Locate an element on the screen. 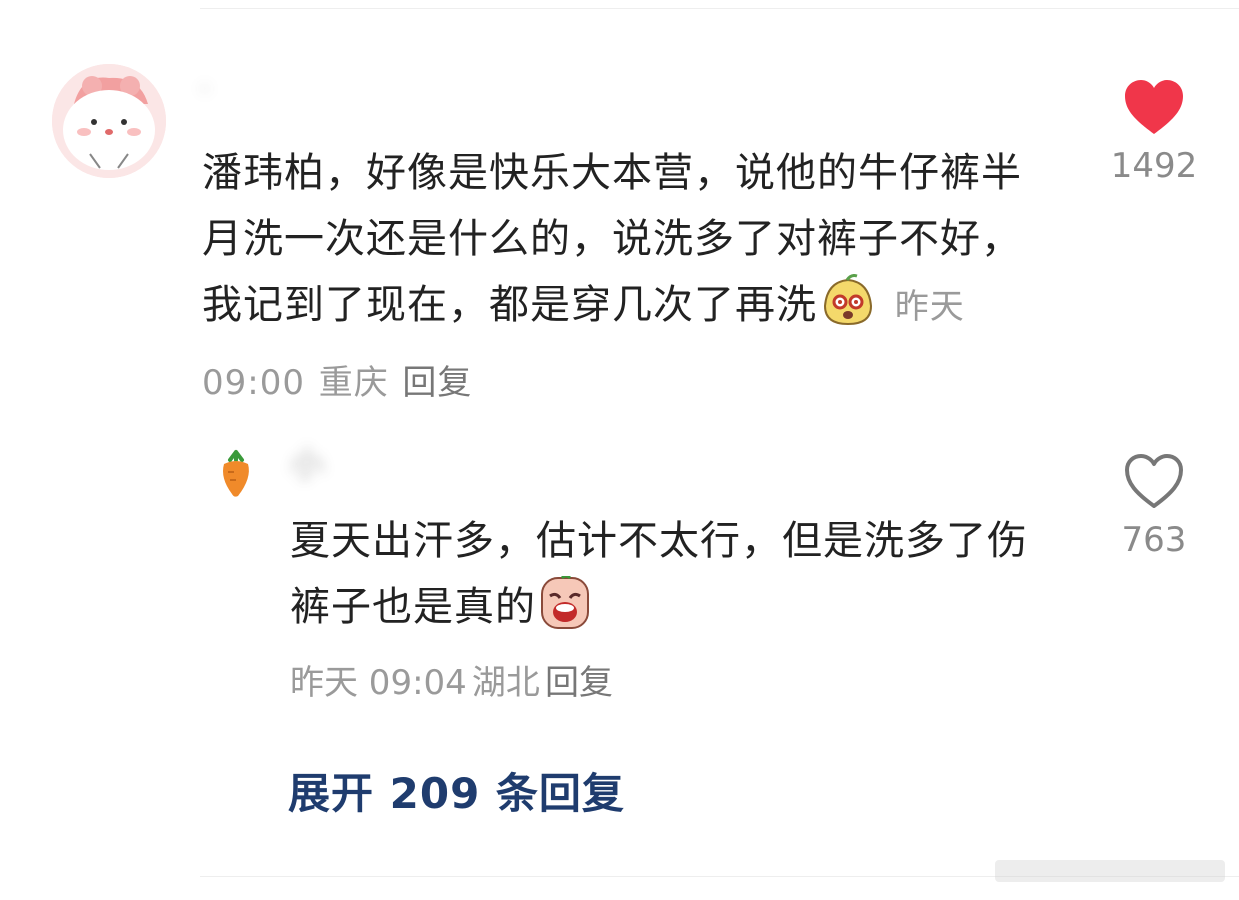 The height and width of the screenshot is (900, 1239). comment-username: · is located at coordinates (275, 90).